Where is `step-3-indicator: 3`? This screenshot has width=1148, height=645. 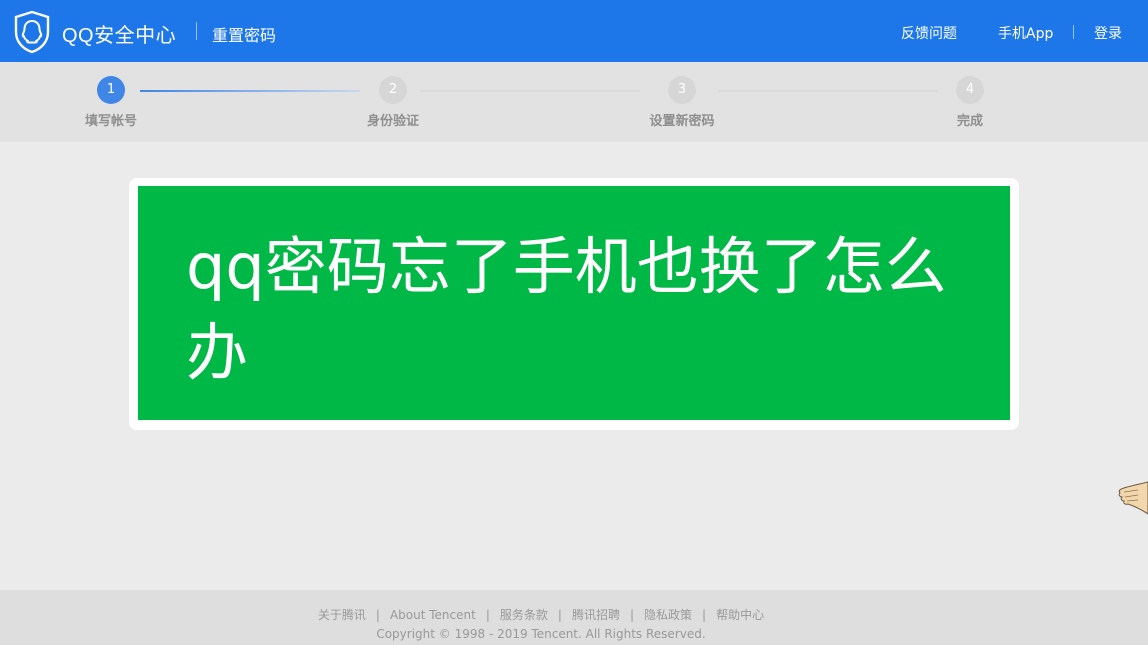
step-3-indicator: 3 is located at coordinates (682, 90).